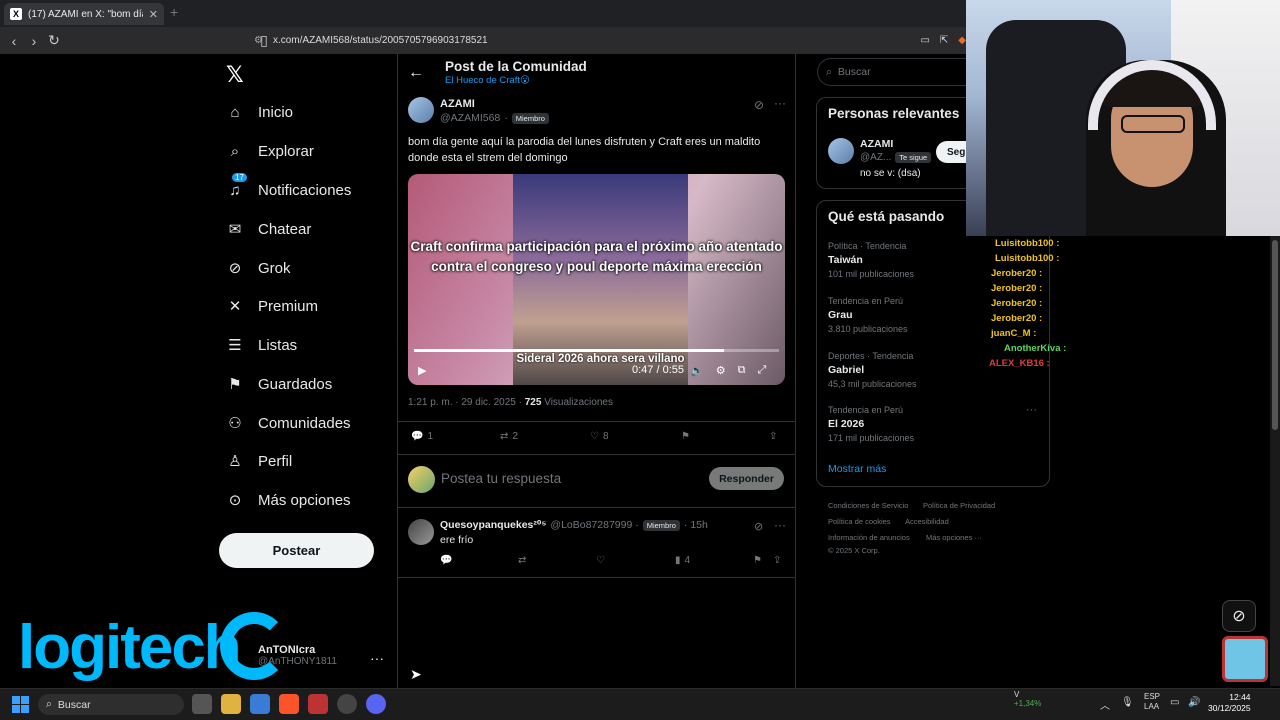 The height and width of the screenshot is (720, 1280). I want to click on trend-name: El 2026, so click(846, 424).